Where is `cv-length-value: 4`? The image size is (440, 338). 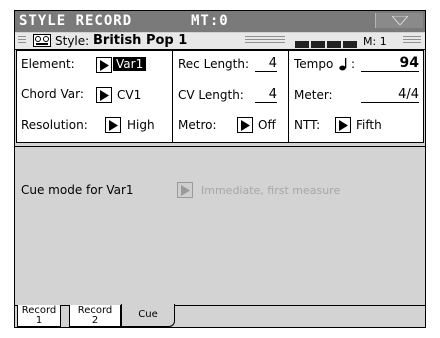 cv-length-value: 4 is located at coordinates (266, 95).